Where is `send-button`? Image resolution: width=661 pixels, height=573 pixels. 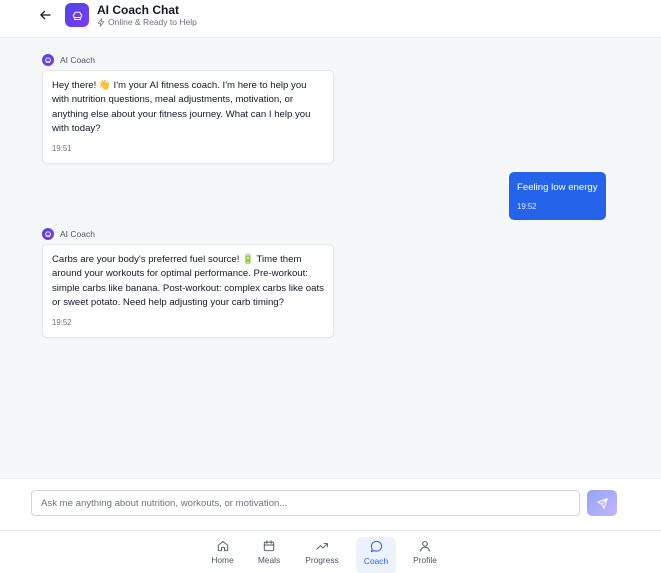 send-button is located at coordinates (602, 503).